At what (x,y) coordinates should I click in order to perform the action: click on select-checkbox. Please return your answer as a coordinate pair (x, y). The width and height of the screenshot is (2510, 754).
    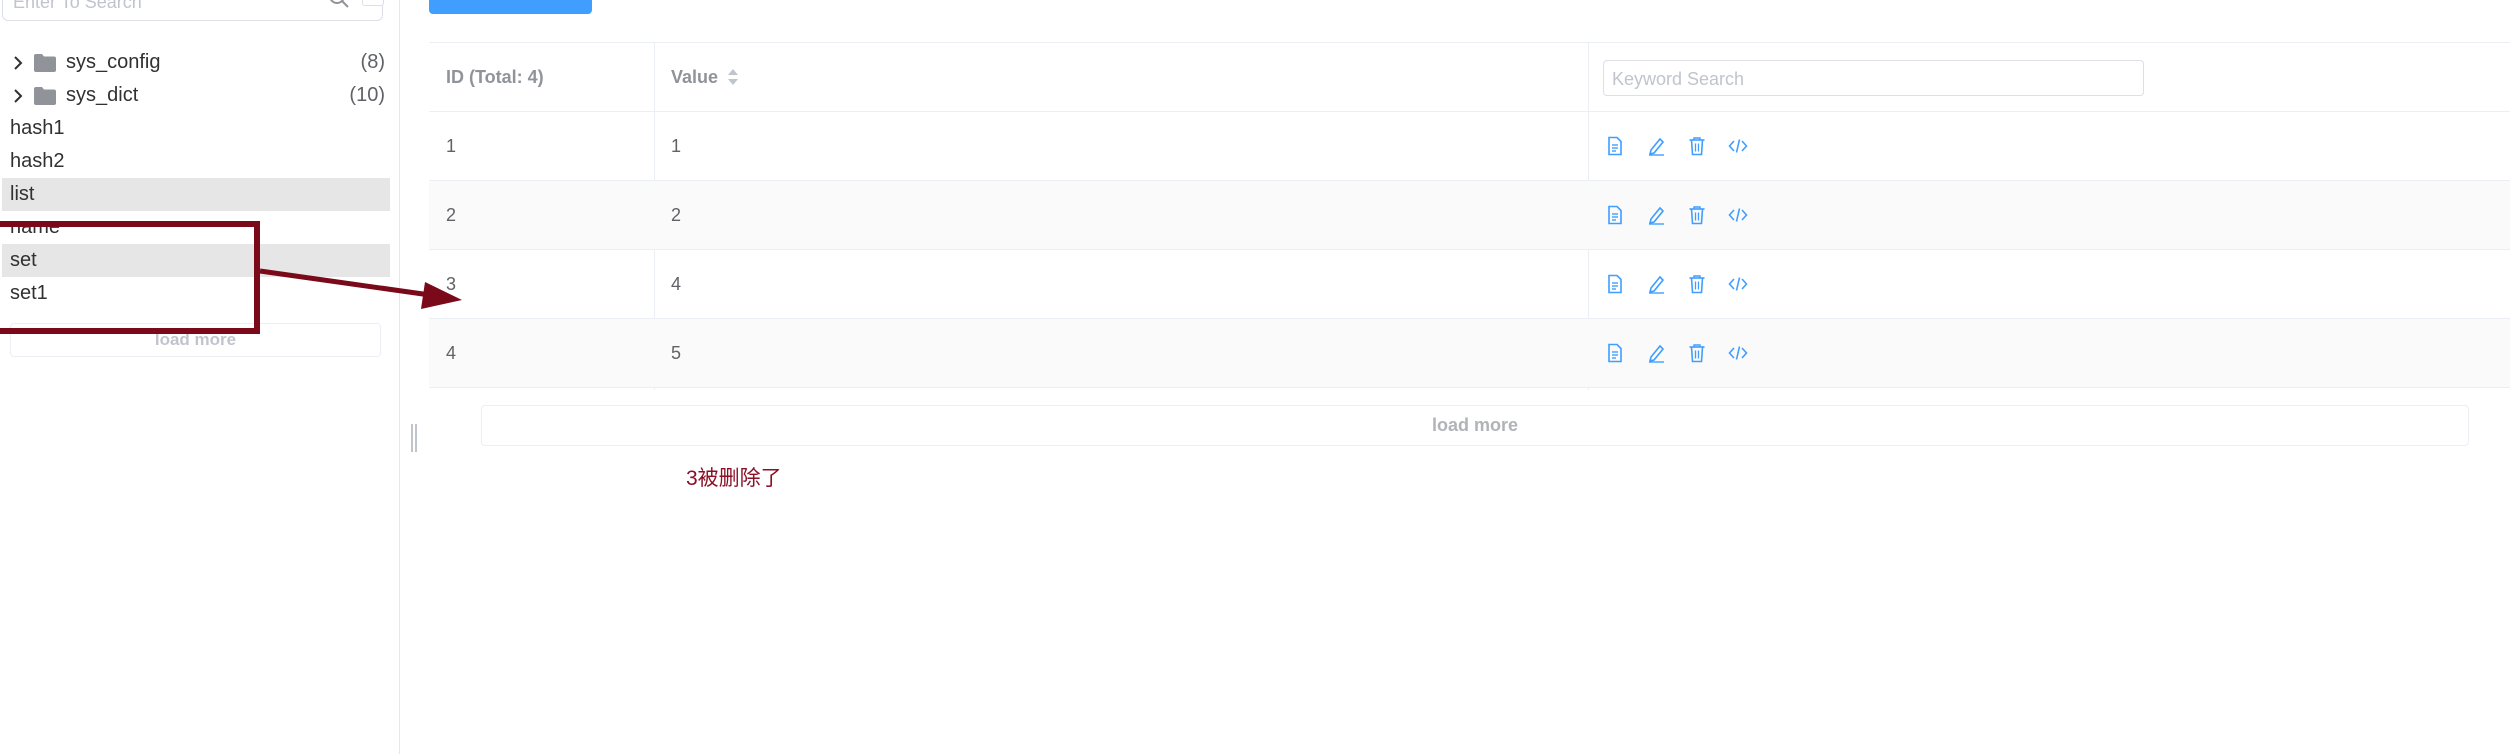
    Looking at the image, I should click on (373, 3).